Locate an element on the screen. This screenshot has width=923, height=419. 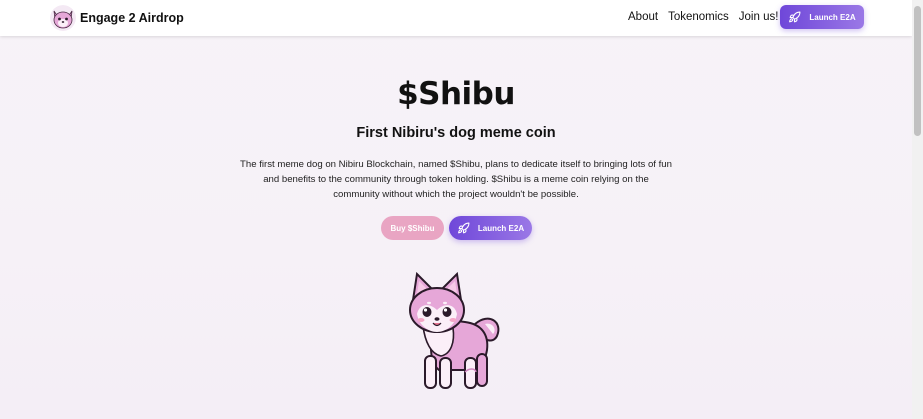
brand-name: Engage 2 Airdrop is located at coordinates (132, 18).